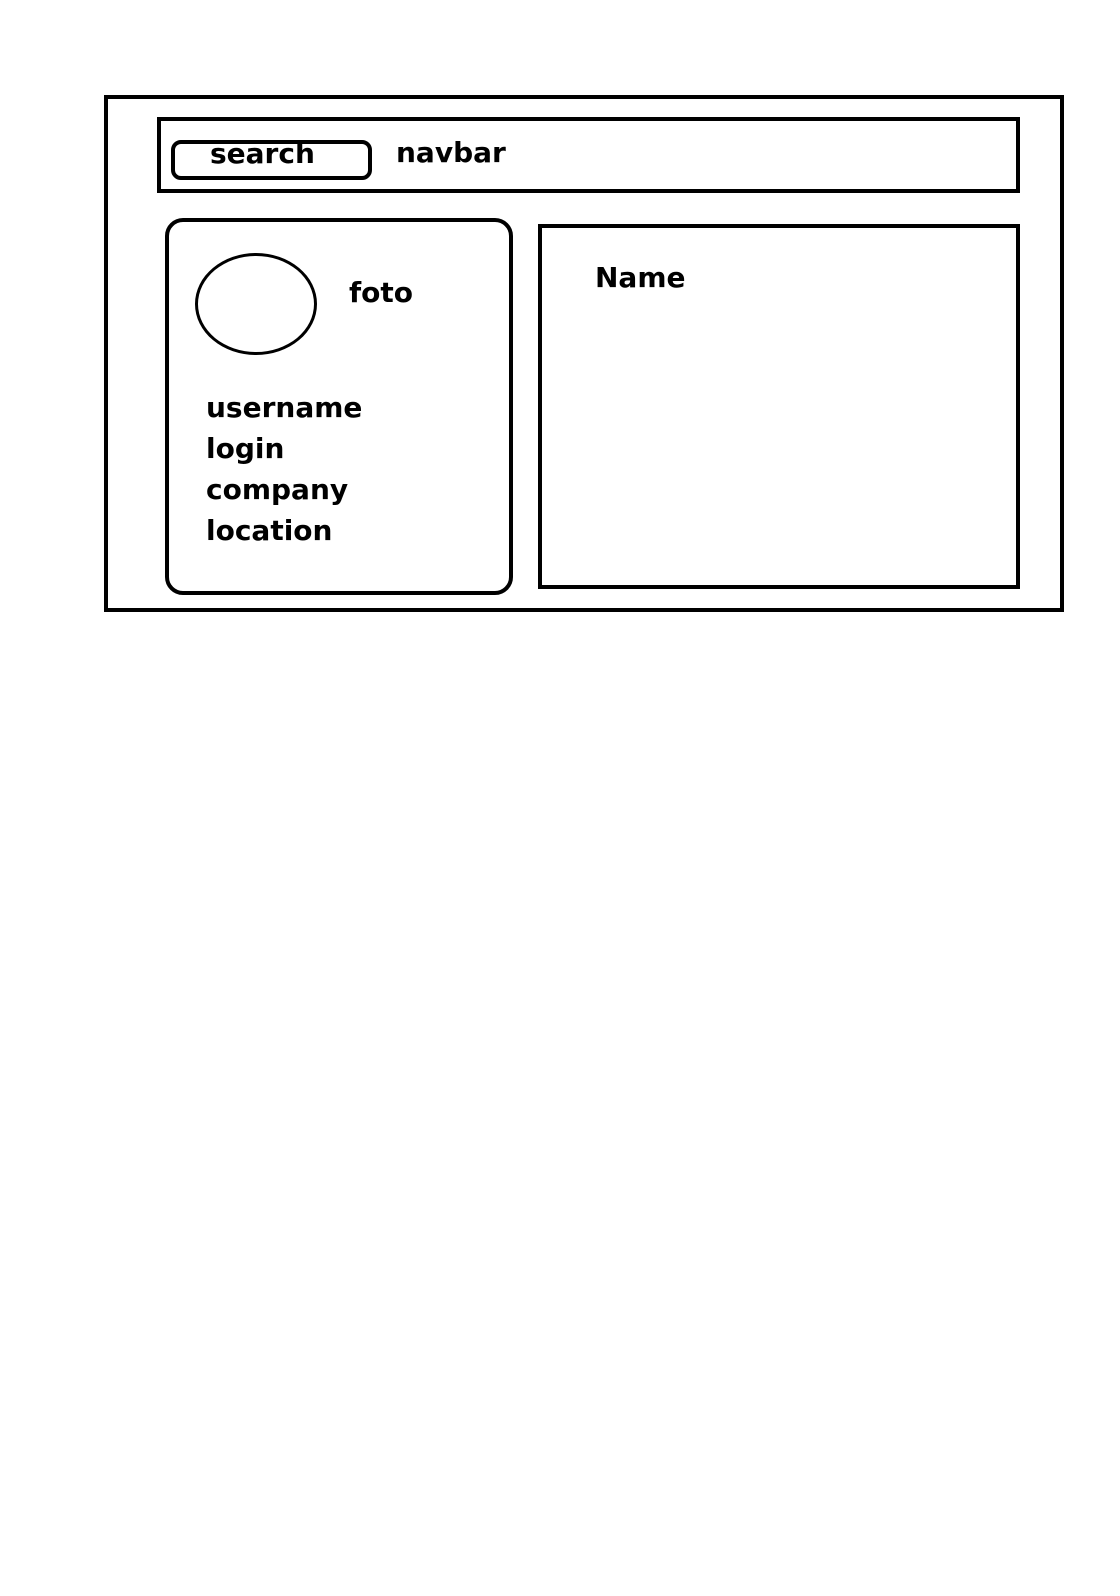 The height and width of the screenshot is (1596, 1120). Describe the element at coordinates (262, 153) in the screenshot. I see `search-label: search` at that location.